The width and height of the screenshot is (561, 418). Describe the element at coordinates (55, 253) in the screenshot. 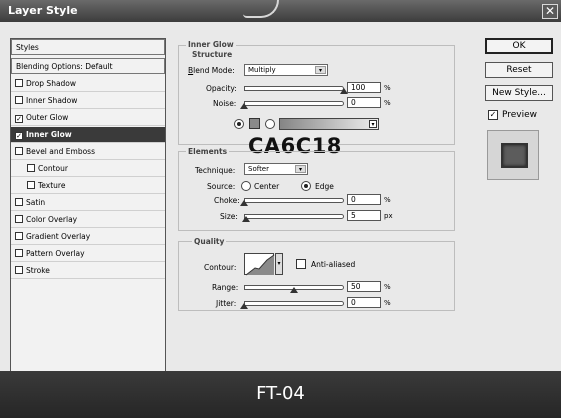

I see `style-item-label: Pattern Overlay` at that location.